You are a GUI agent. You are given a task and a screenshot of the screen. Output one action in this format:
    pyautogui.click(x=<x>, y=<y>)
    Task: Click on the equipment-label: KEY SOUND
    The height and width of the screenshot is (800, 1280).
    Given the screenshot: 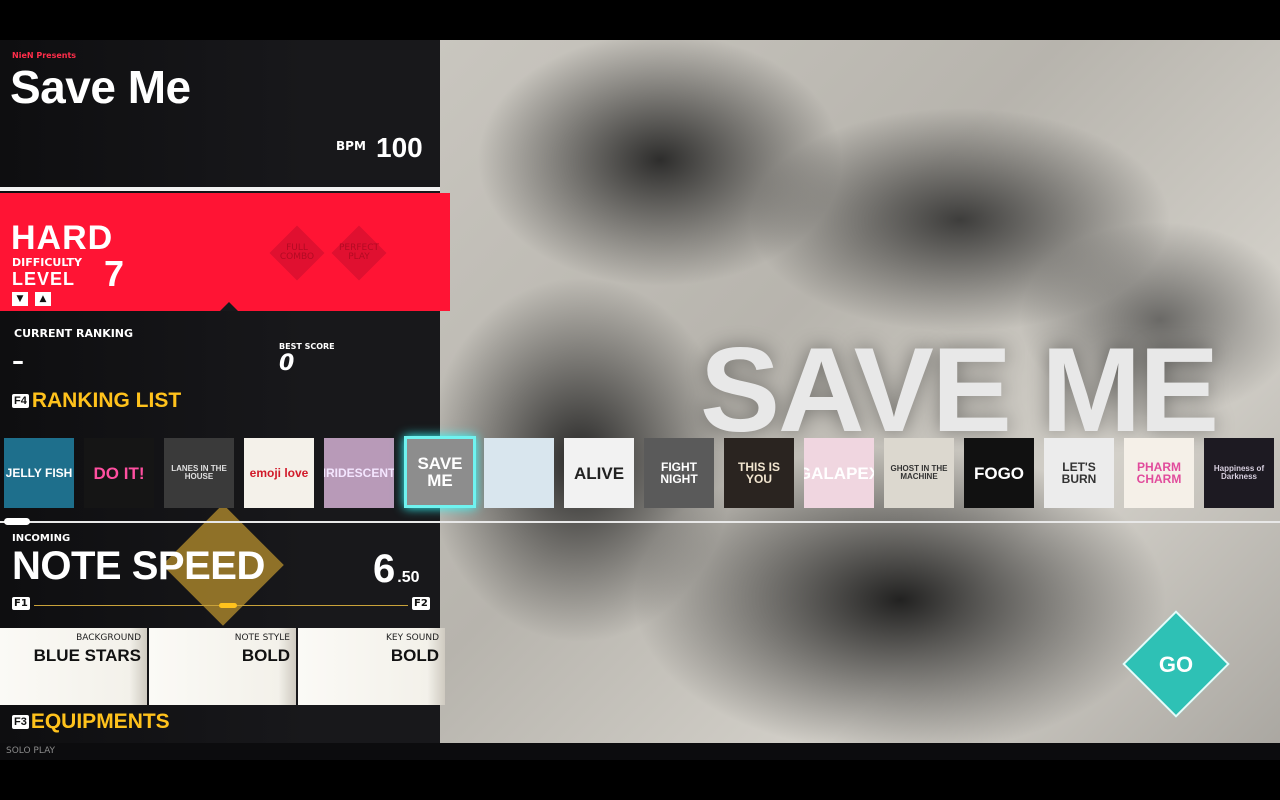 What is the action you would take?
    pyautogui.click(x=412, y=638)
    